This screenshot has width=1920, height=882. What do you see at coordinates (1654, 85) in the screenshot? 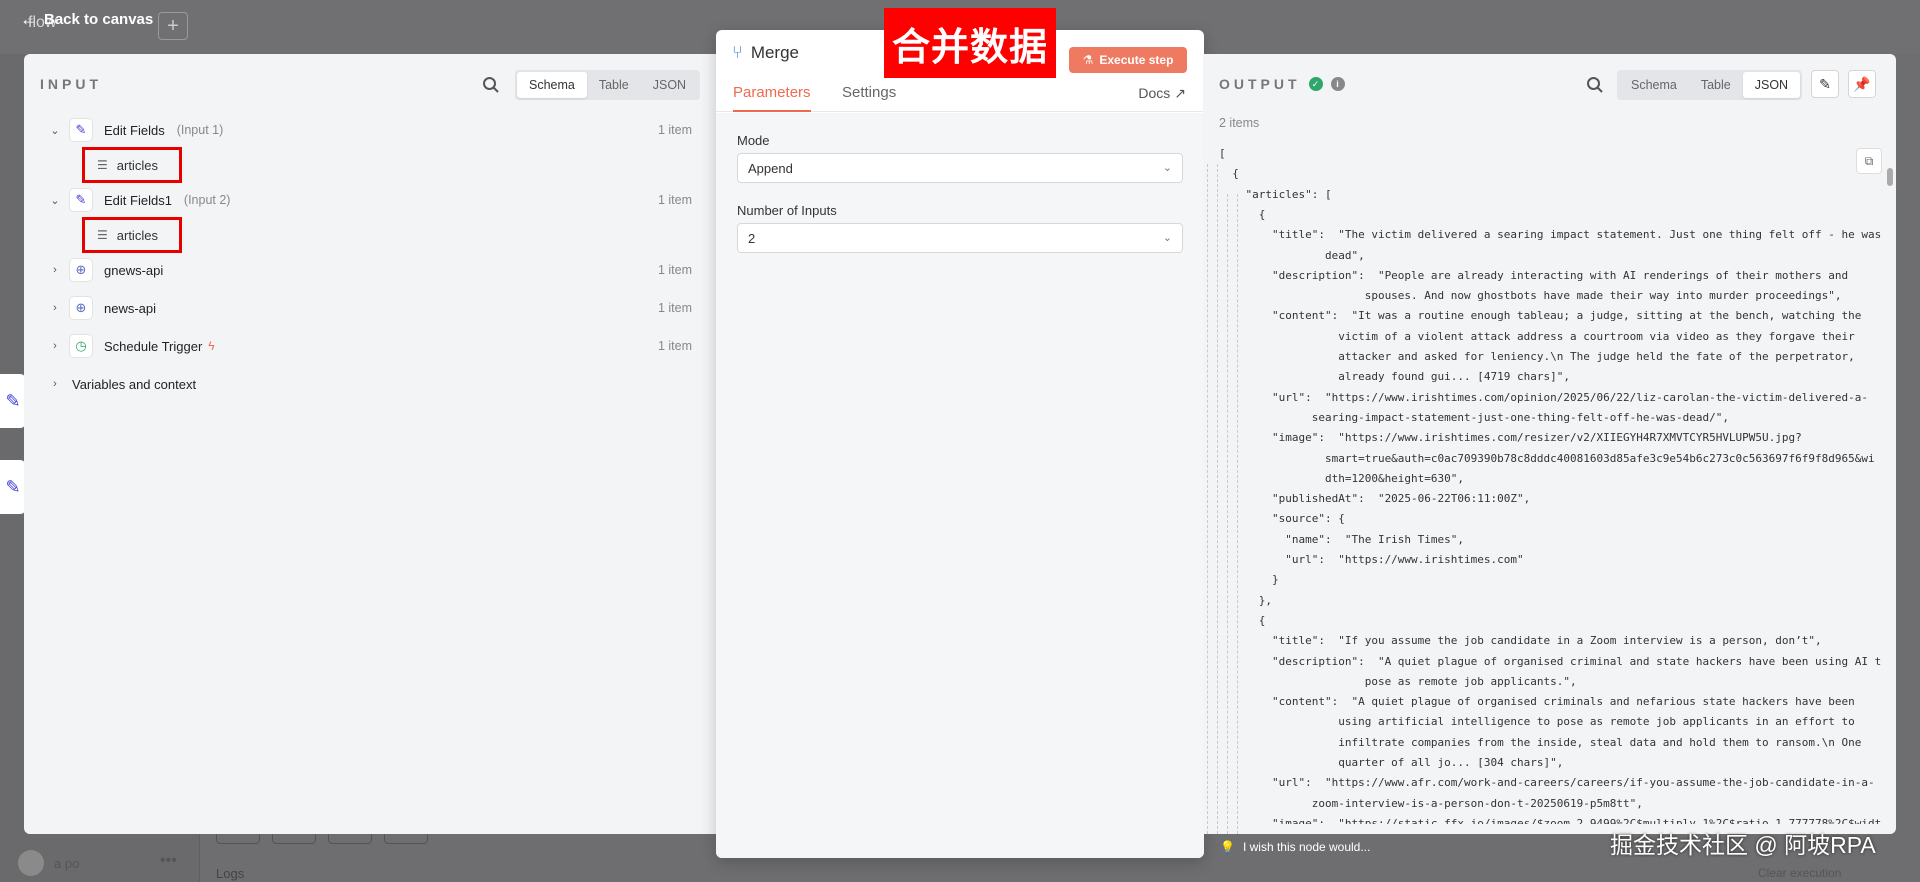
I see `output-schema-tab: Schema` at bounding box center [1654, 85].